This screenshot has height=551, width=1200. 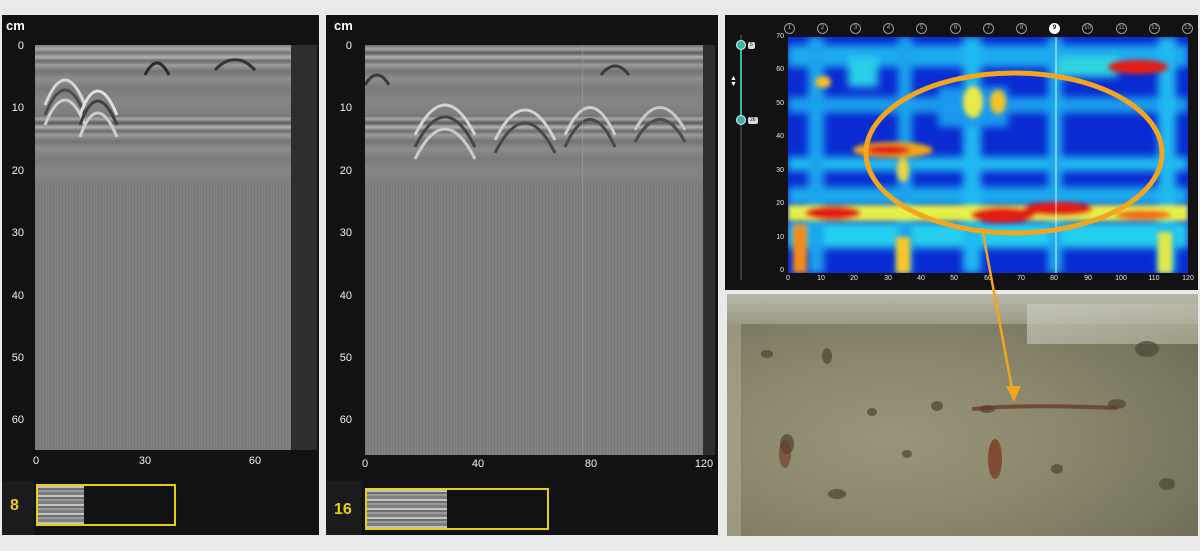 I want to click on heatmap-y-tick: 20, so click(x=780, y=203).